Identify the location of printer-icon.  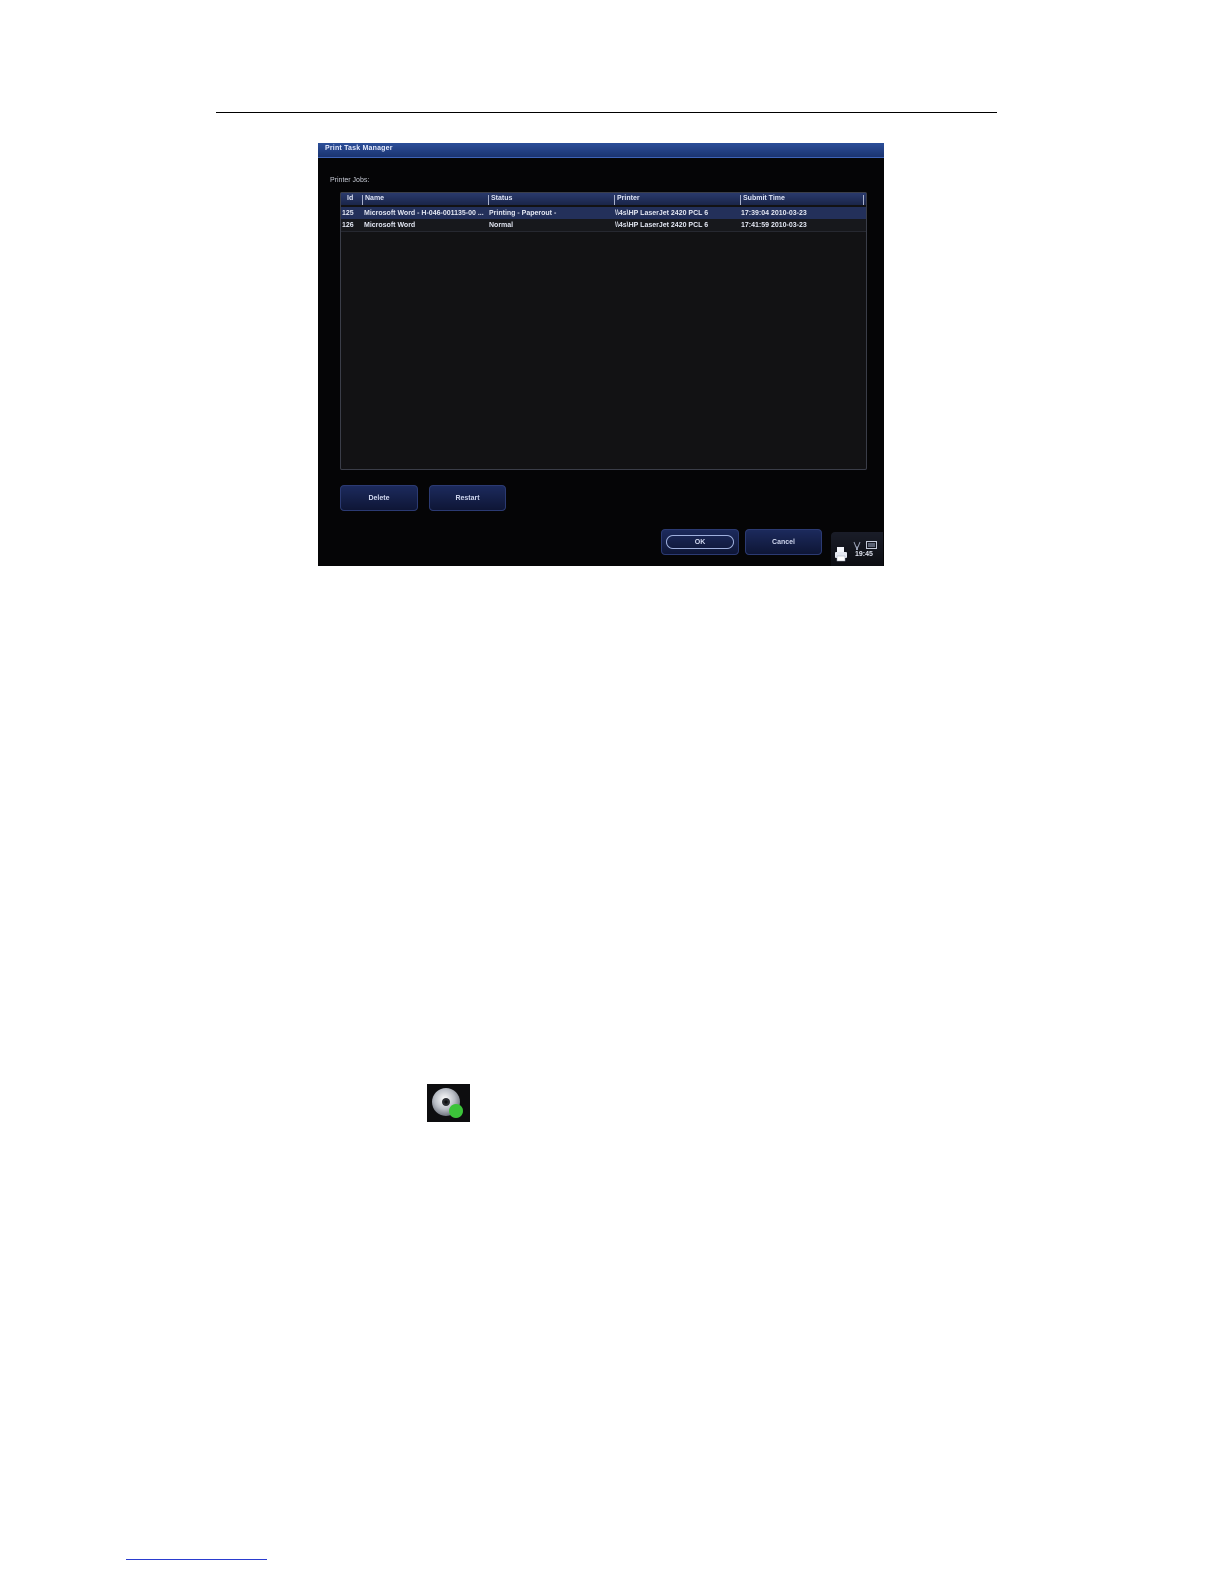
(841, 556).